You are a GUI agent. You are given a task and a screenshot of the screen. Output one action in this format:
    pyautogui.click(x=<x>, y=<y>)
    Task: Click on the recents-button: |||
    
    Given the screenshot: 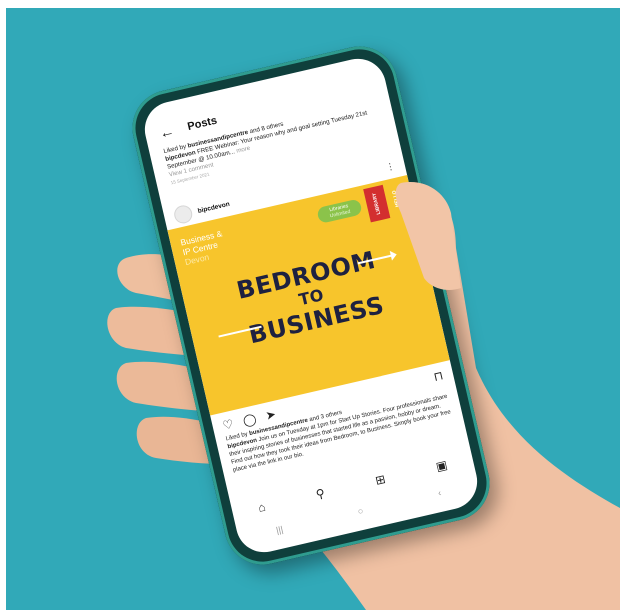 What is the action you would take?
    pyautogui.click(x=279, y=529)
    